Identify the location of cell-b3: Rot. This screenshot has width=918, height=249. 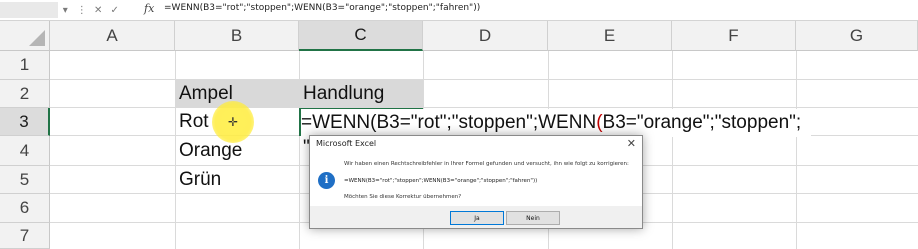
(194, 122).